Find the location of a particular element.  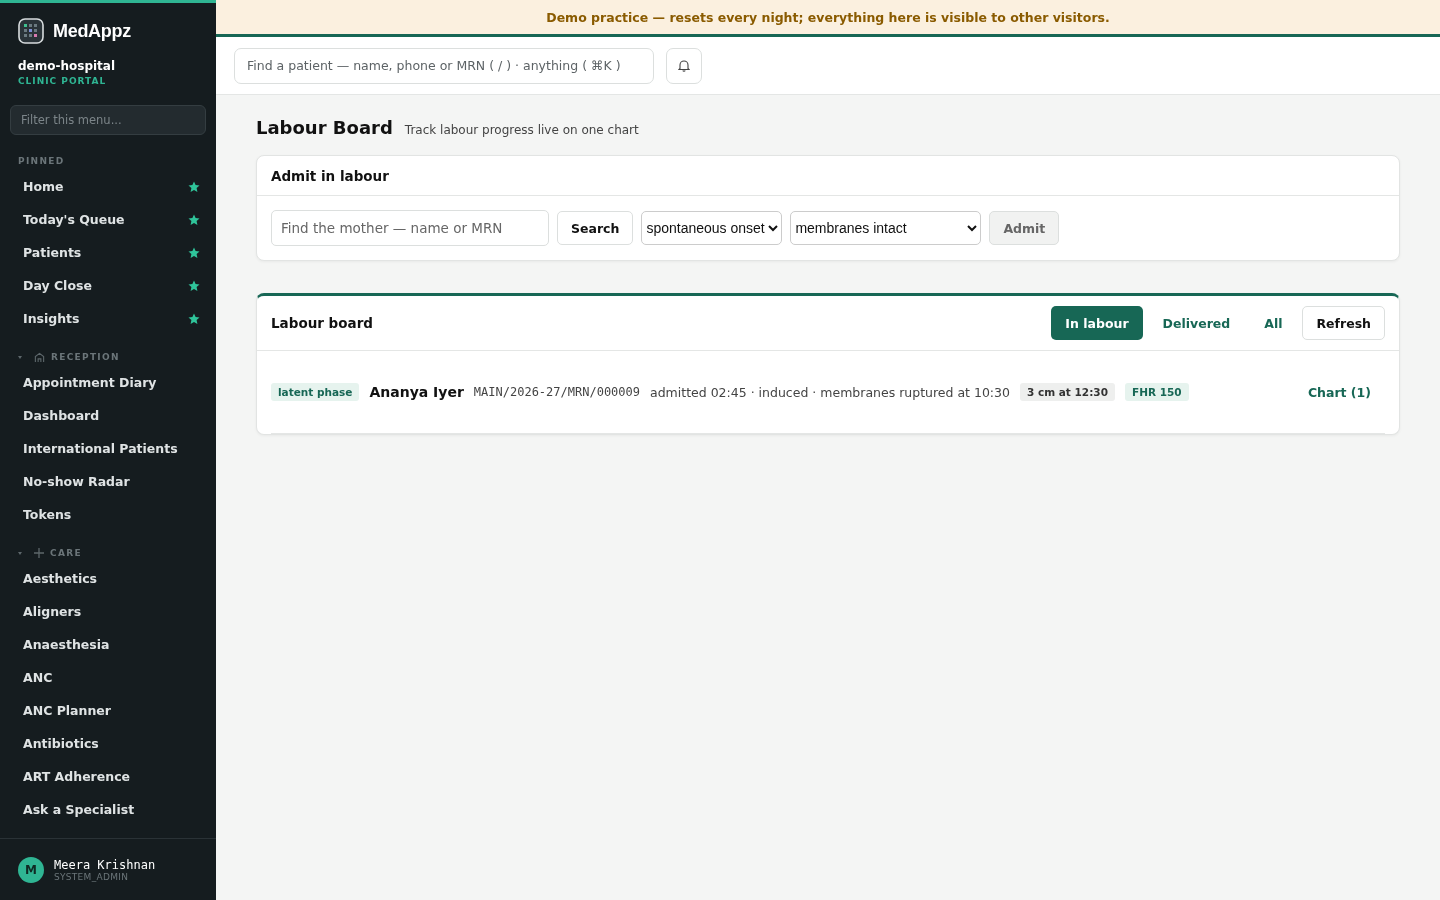

sidebar-item: Insights is located at coordinates (108, 318).